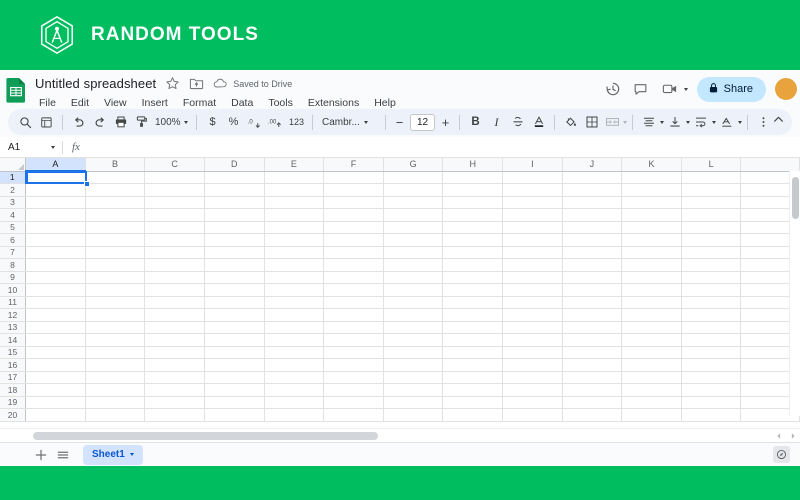  I want to click on cell-I1, so click(532, 177).